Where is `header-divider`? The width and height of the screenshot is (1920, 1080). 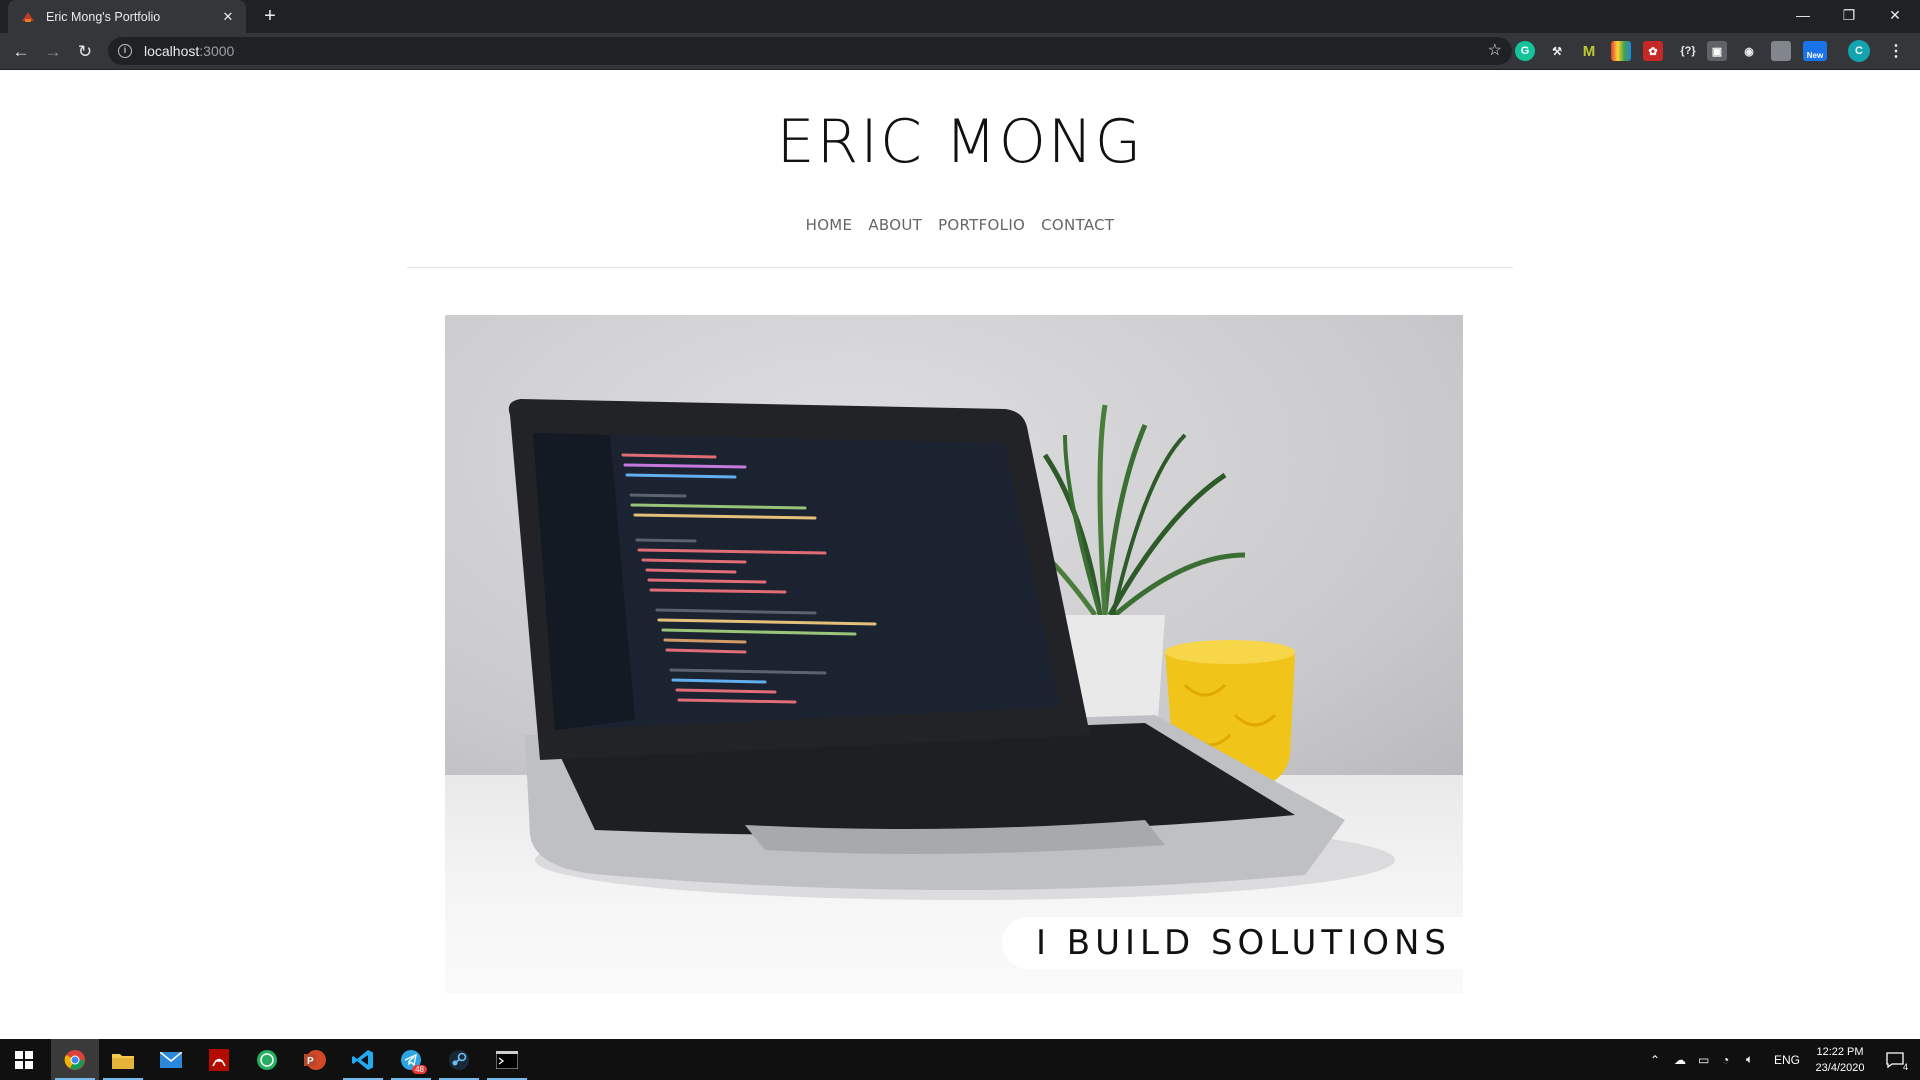
header-divider is located at coordinates (960, 267).